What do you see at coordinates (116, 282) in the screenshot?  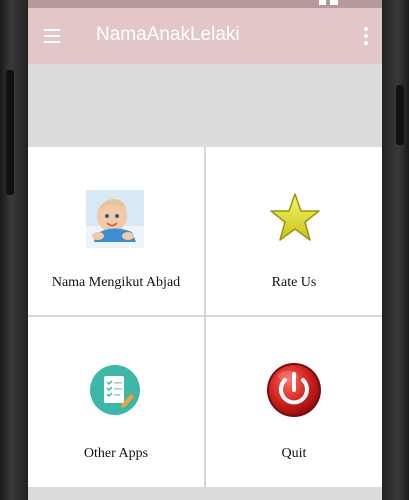 I see `menu-item-label: Nama Mengikut Abjad` at bounding box center [116, 282].